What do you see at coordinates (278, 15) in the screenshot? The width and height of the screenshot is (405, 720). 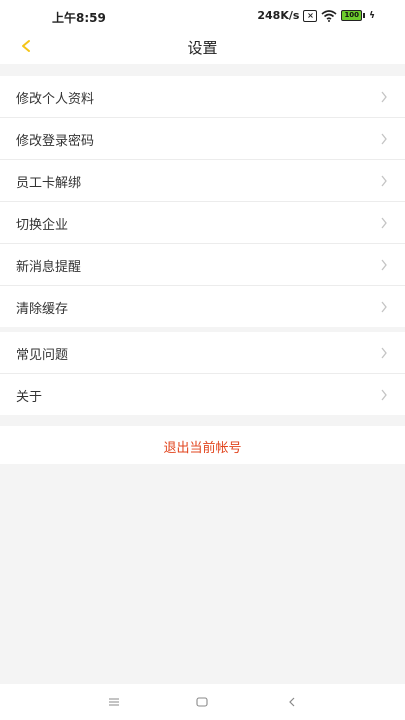 I see `network-speed: 248K/s` at bounding box center [278, 15].